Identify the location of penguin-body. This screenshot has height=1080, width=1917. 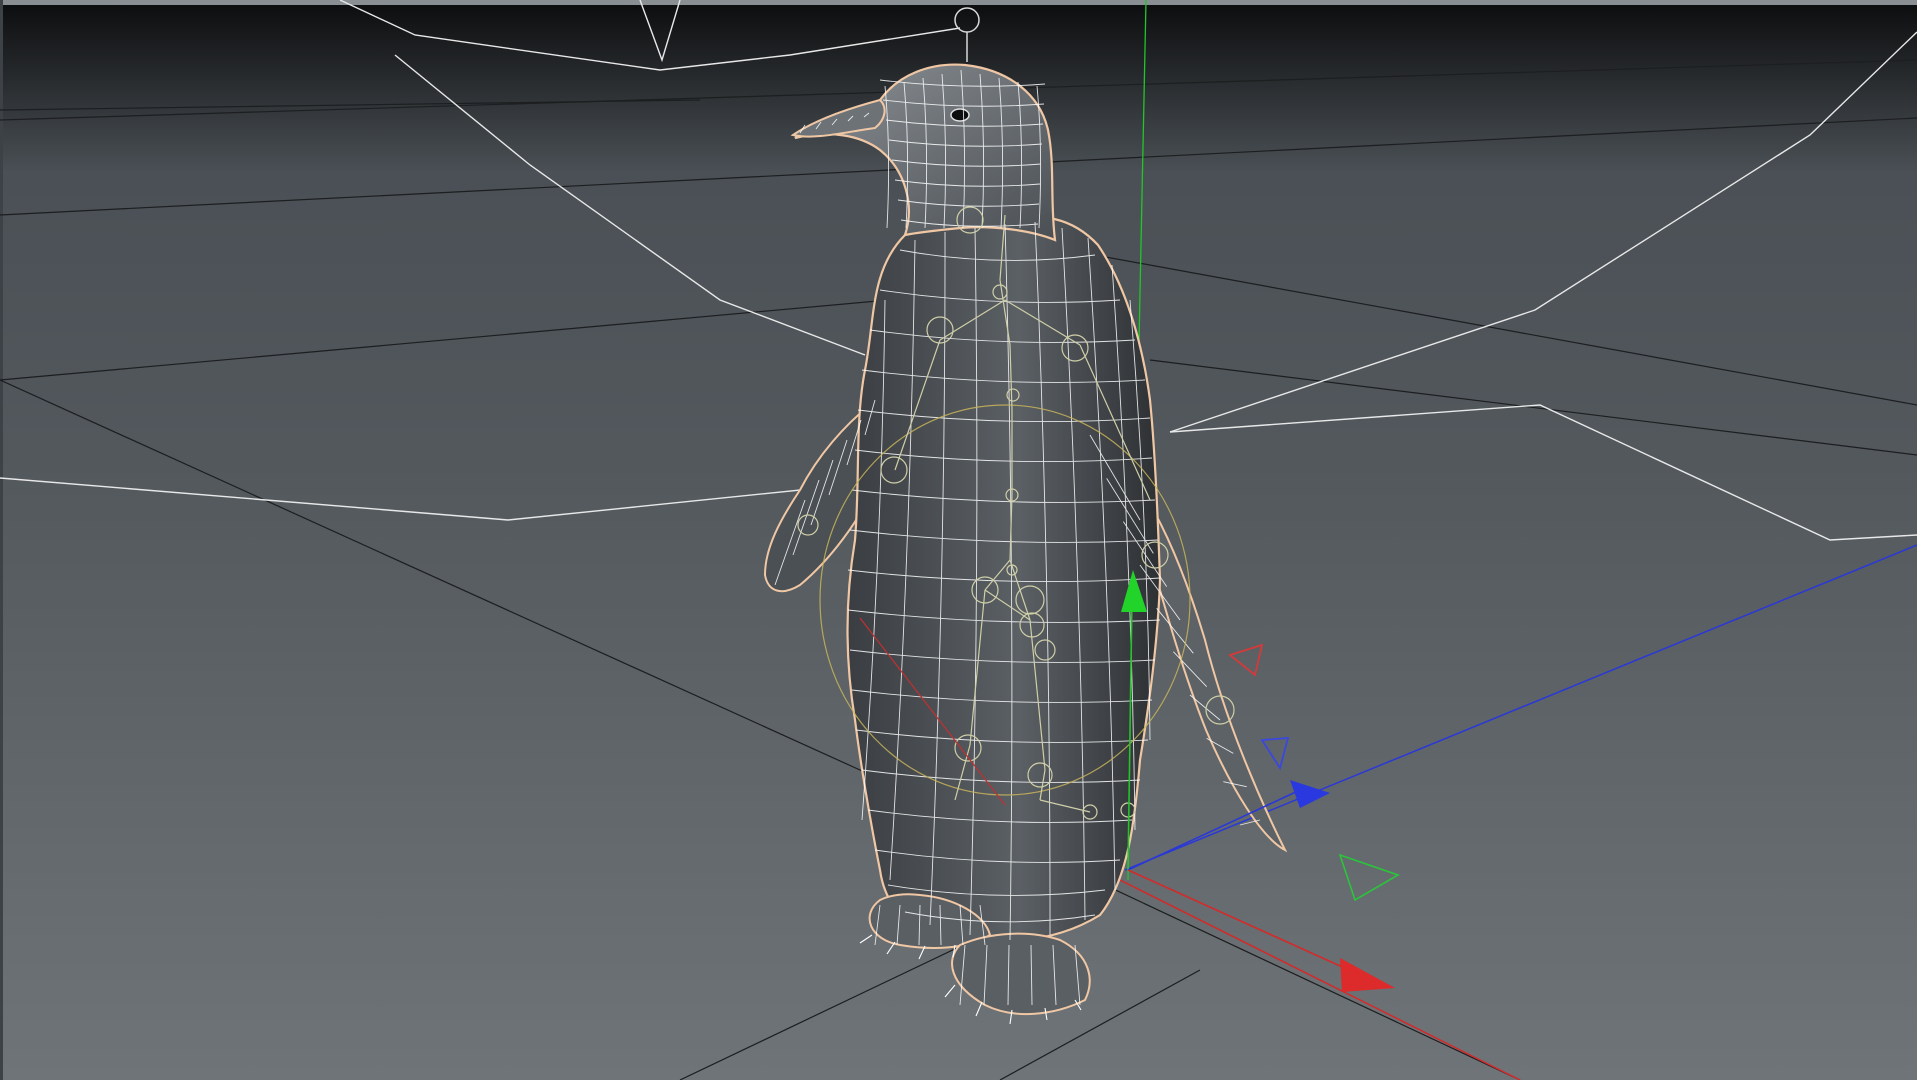
(1004, 579).